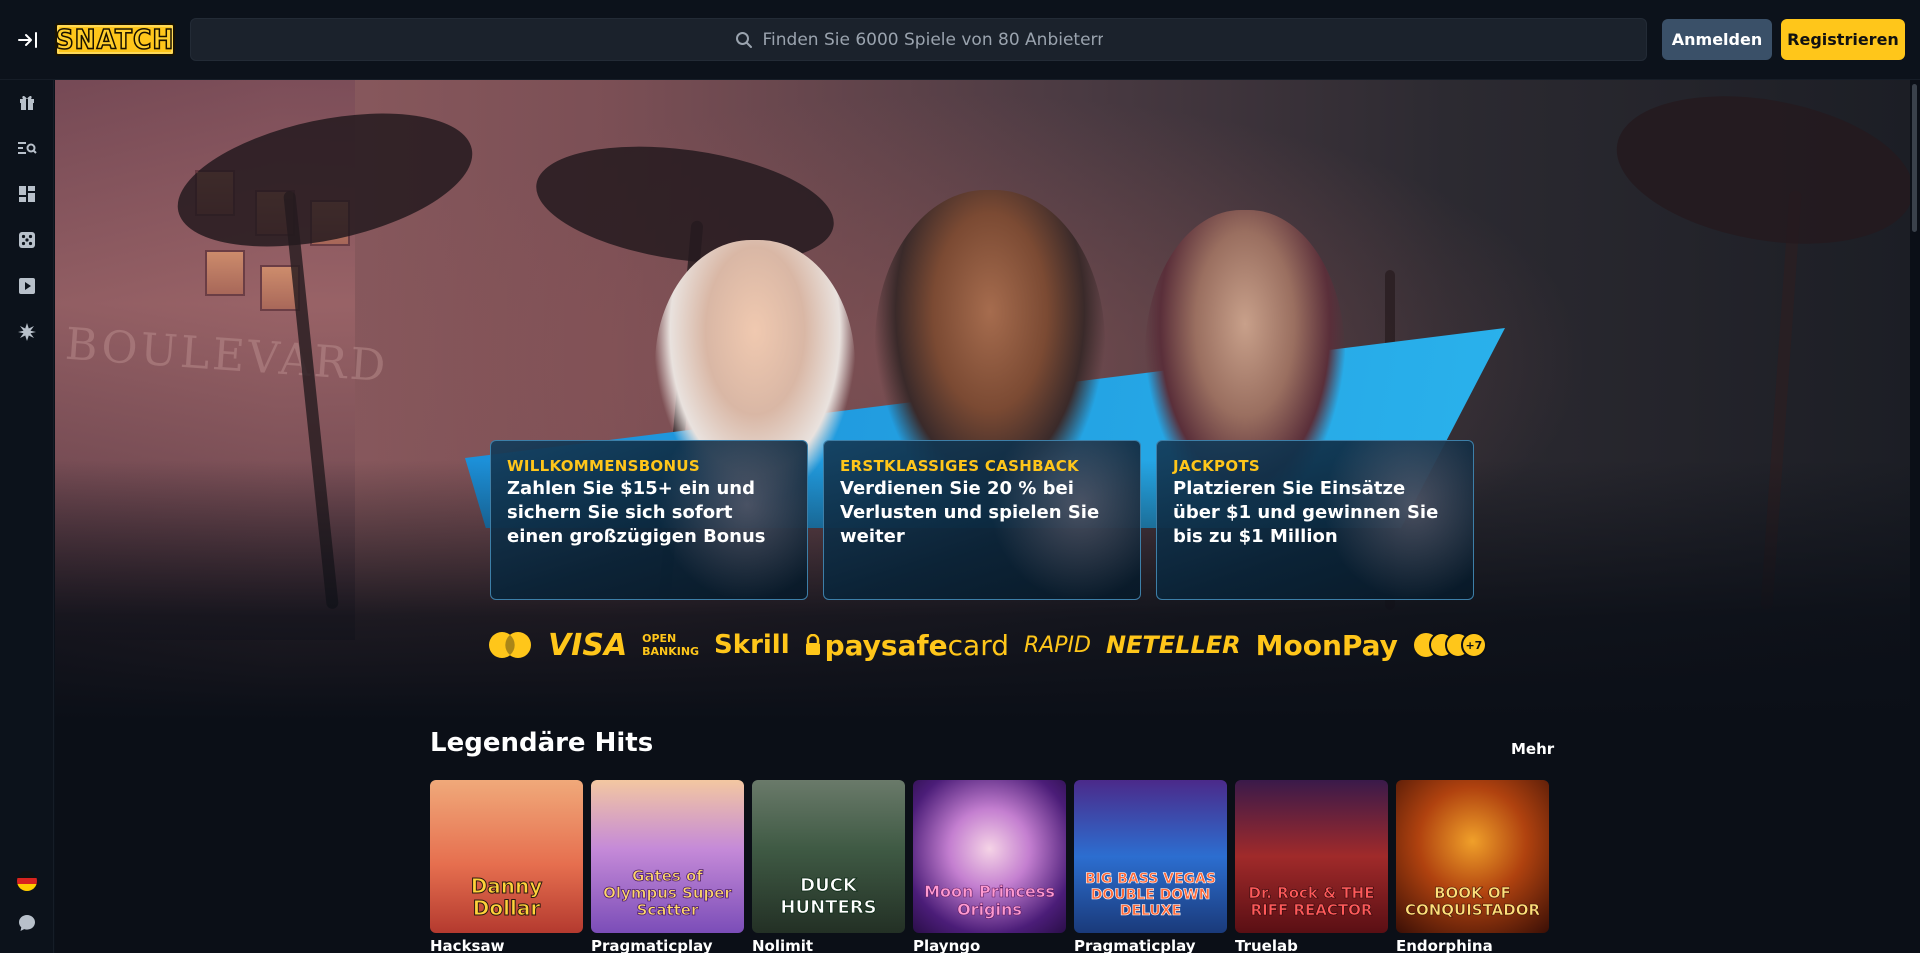  Describe the element at coordinates (225, 273) in the screenshot. I see `building-window` at that location.